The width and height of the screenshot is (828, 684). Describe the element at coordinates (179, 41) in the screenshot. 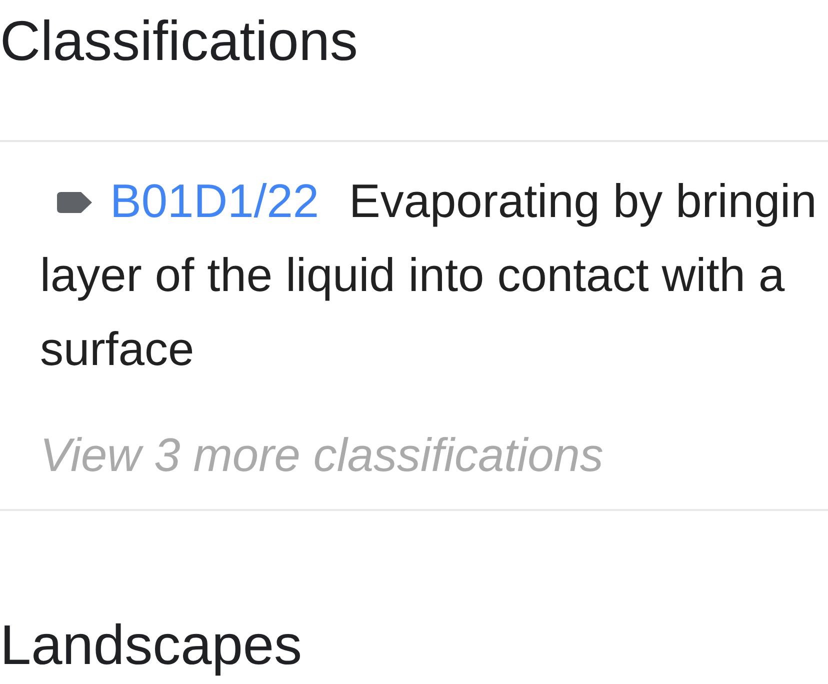

I see `section-heading: Classifications` at that location.